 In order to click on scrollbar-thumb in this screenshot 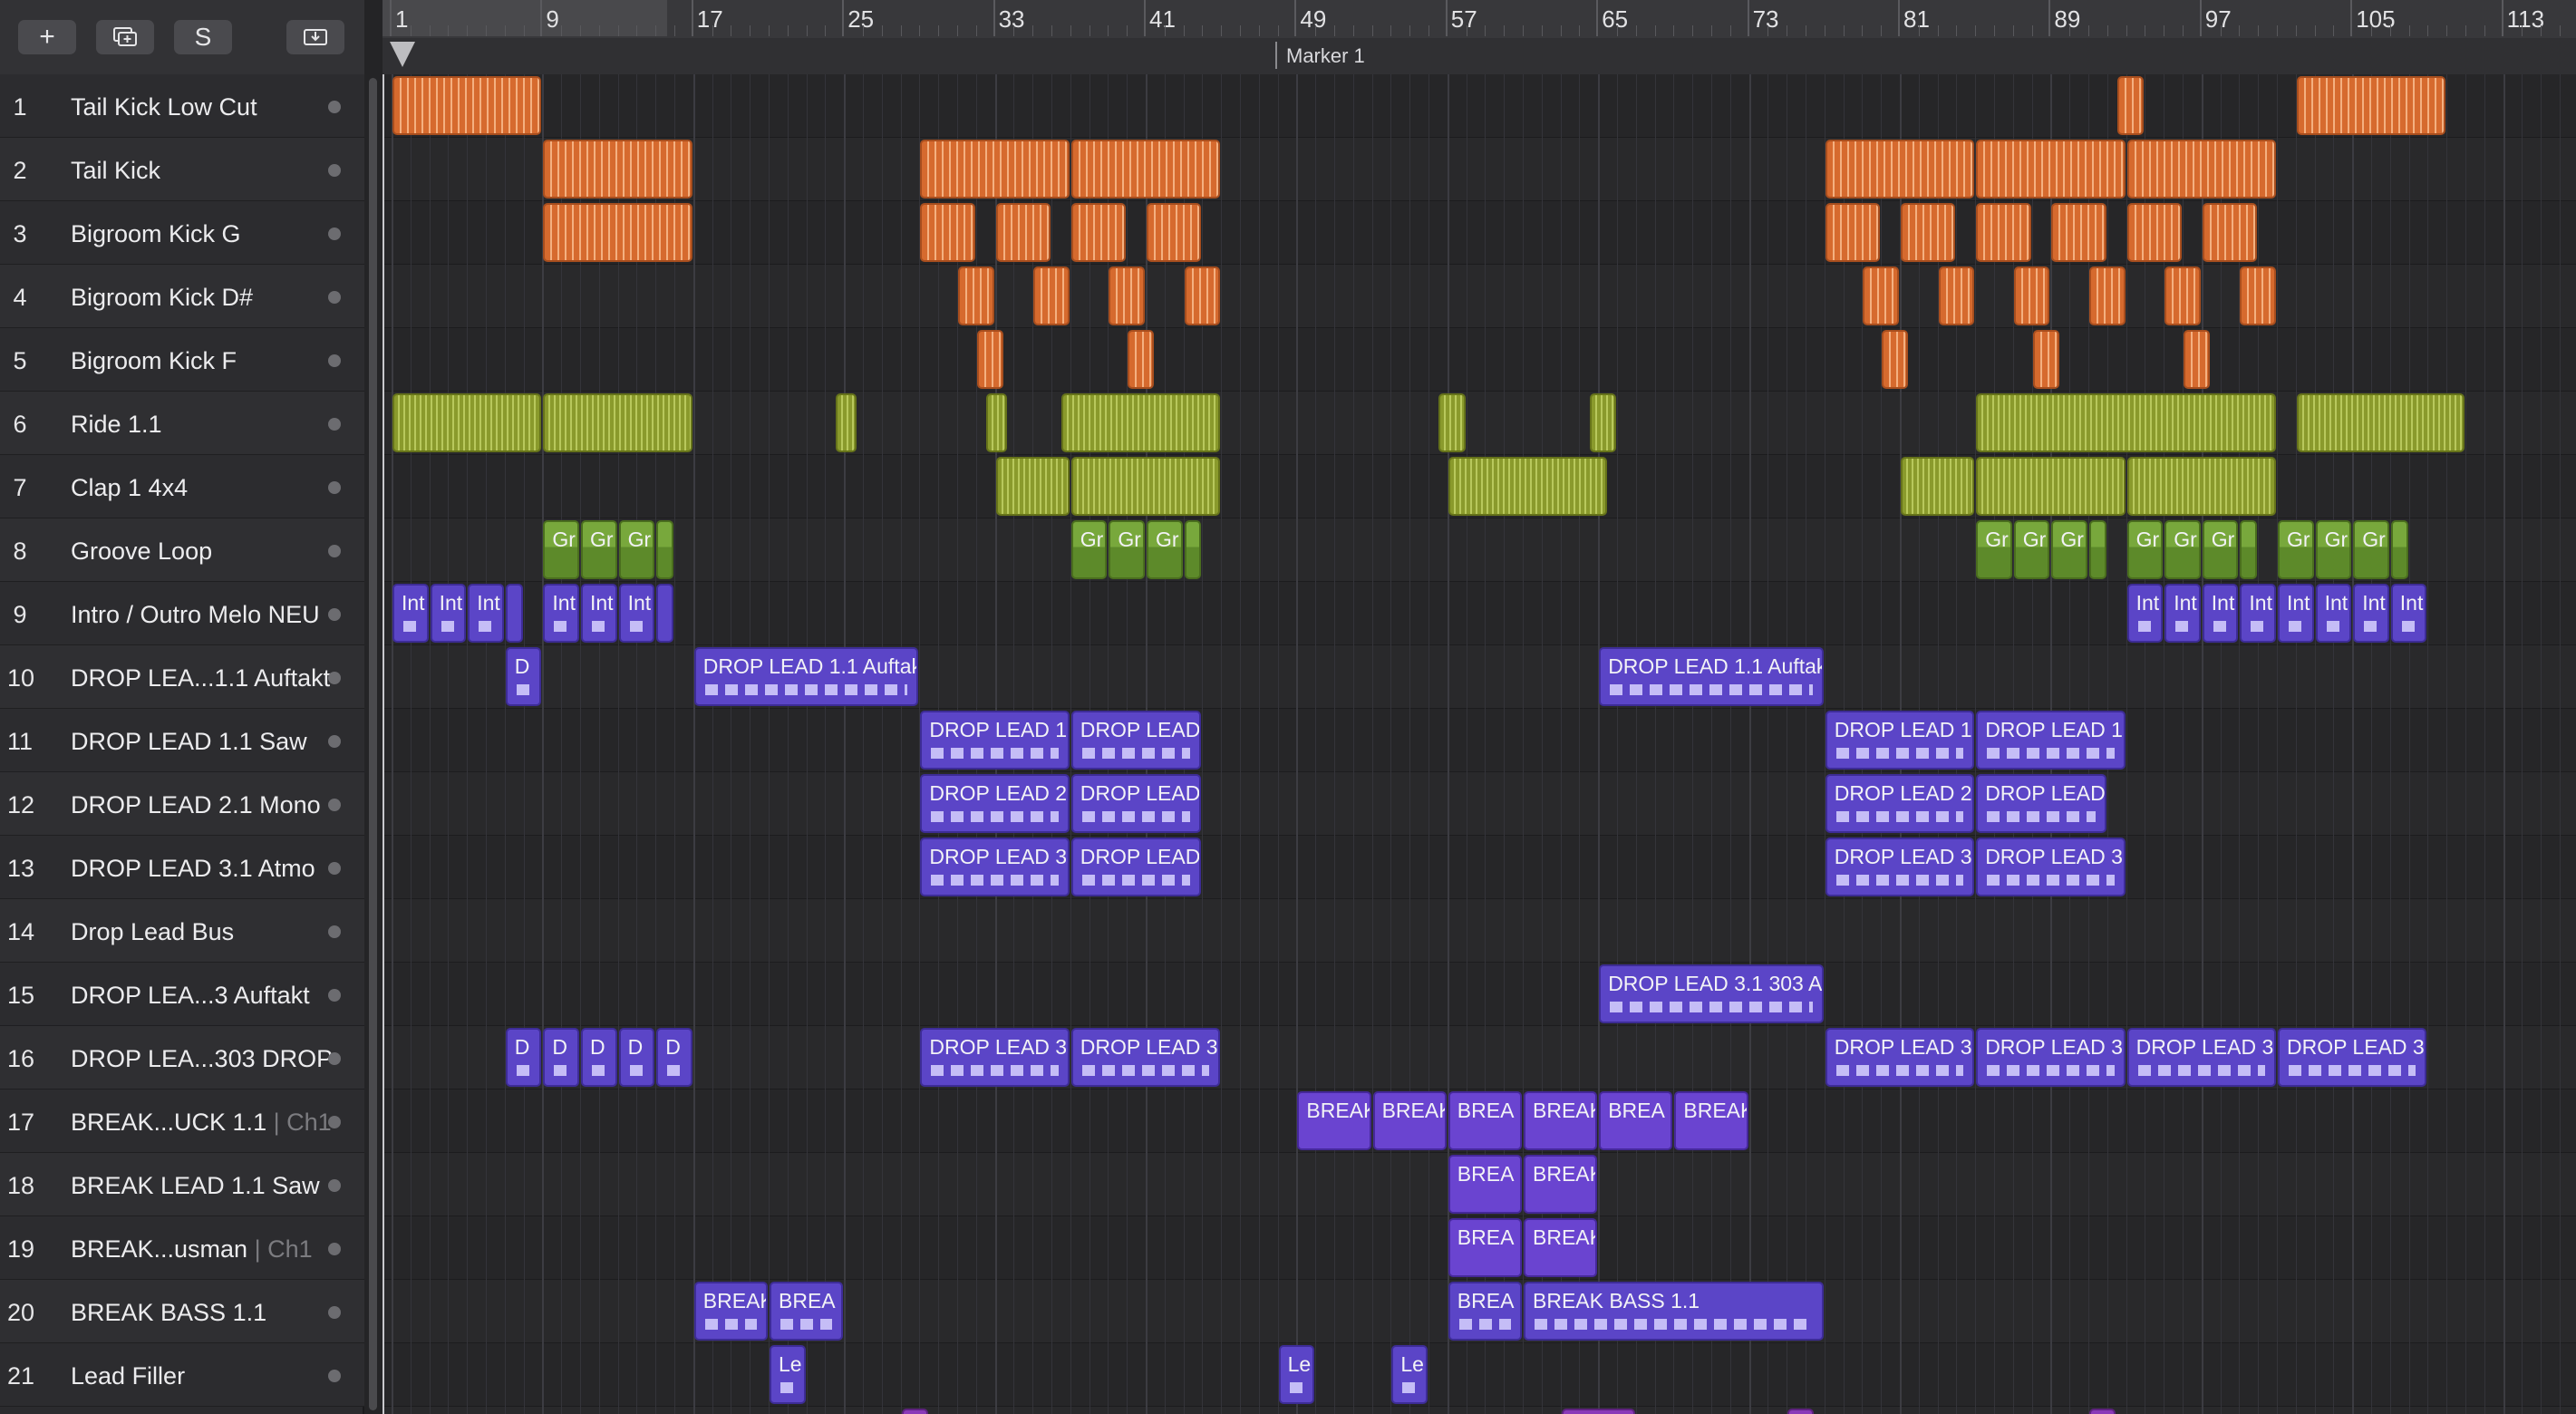, I will do `click(373, 744)`.